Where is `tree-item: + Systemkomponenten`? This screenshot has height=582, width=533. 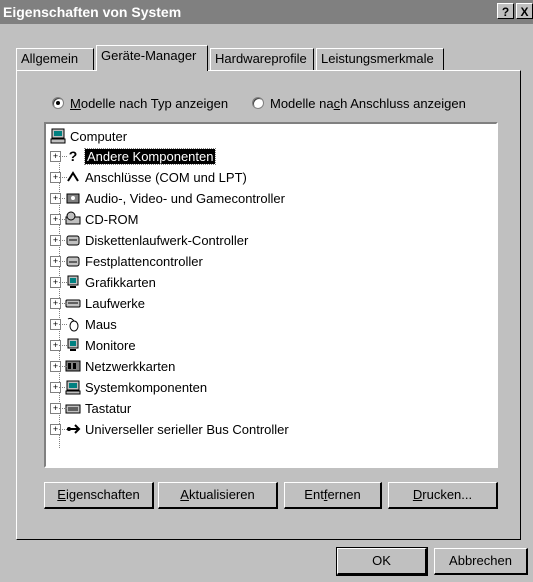
tree-item: + Systemkomponenten is located at coordinates (128, 387).